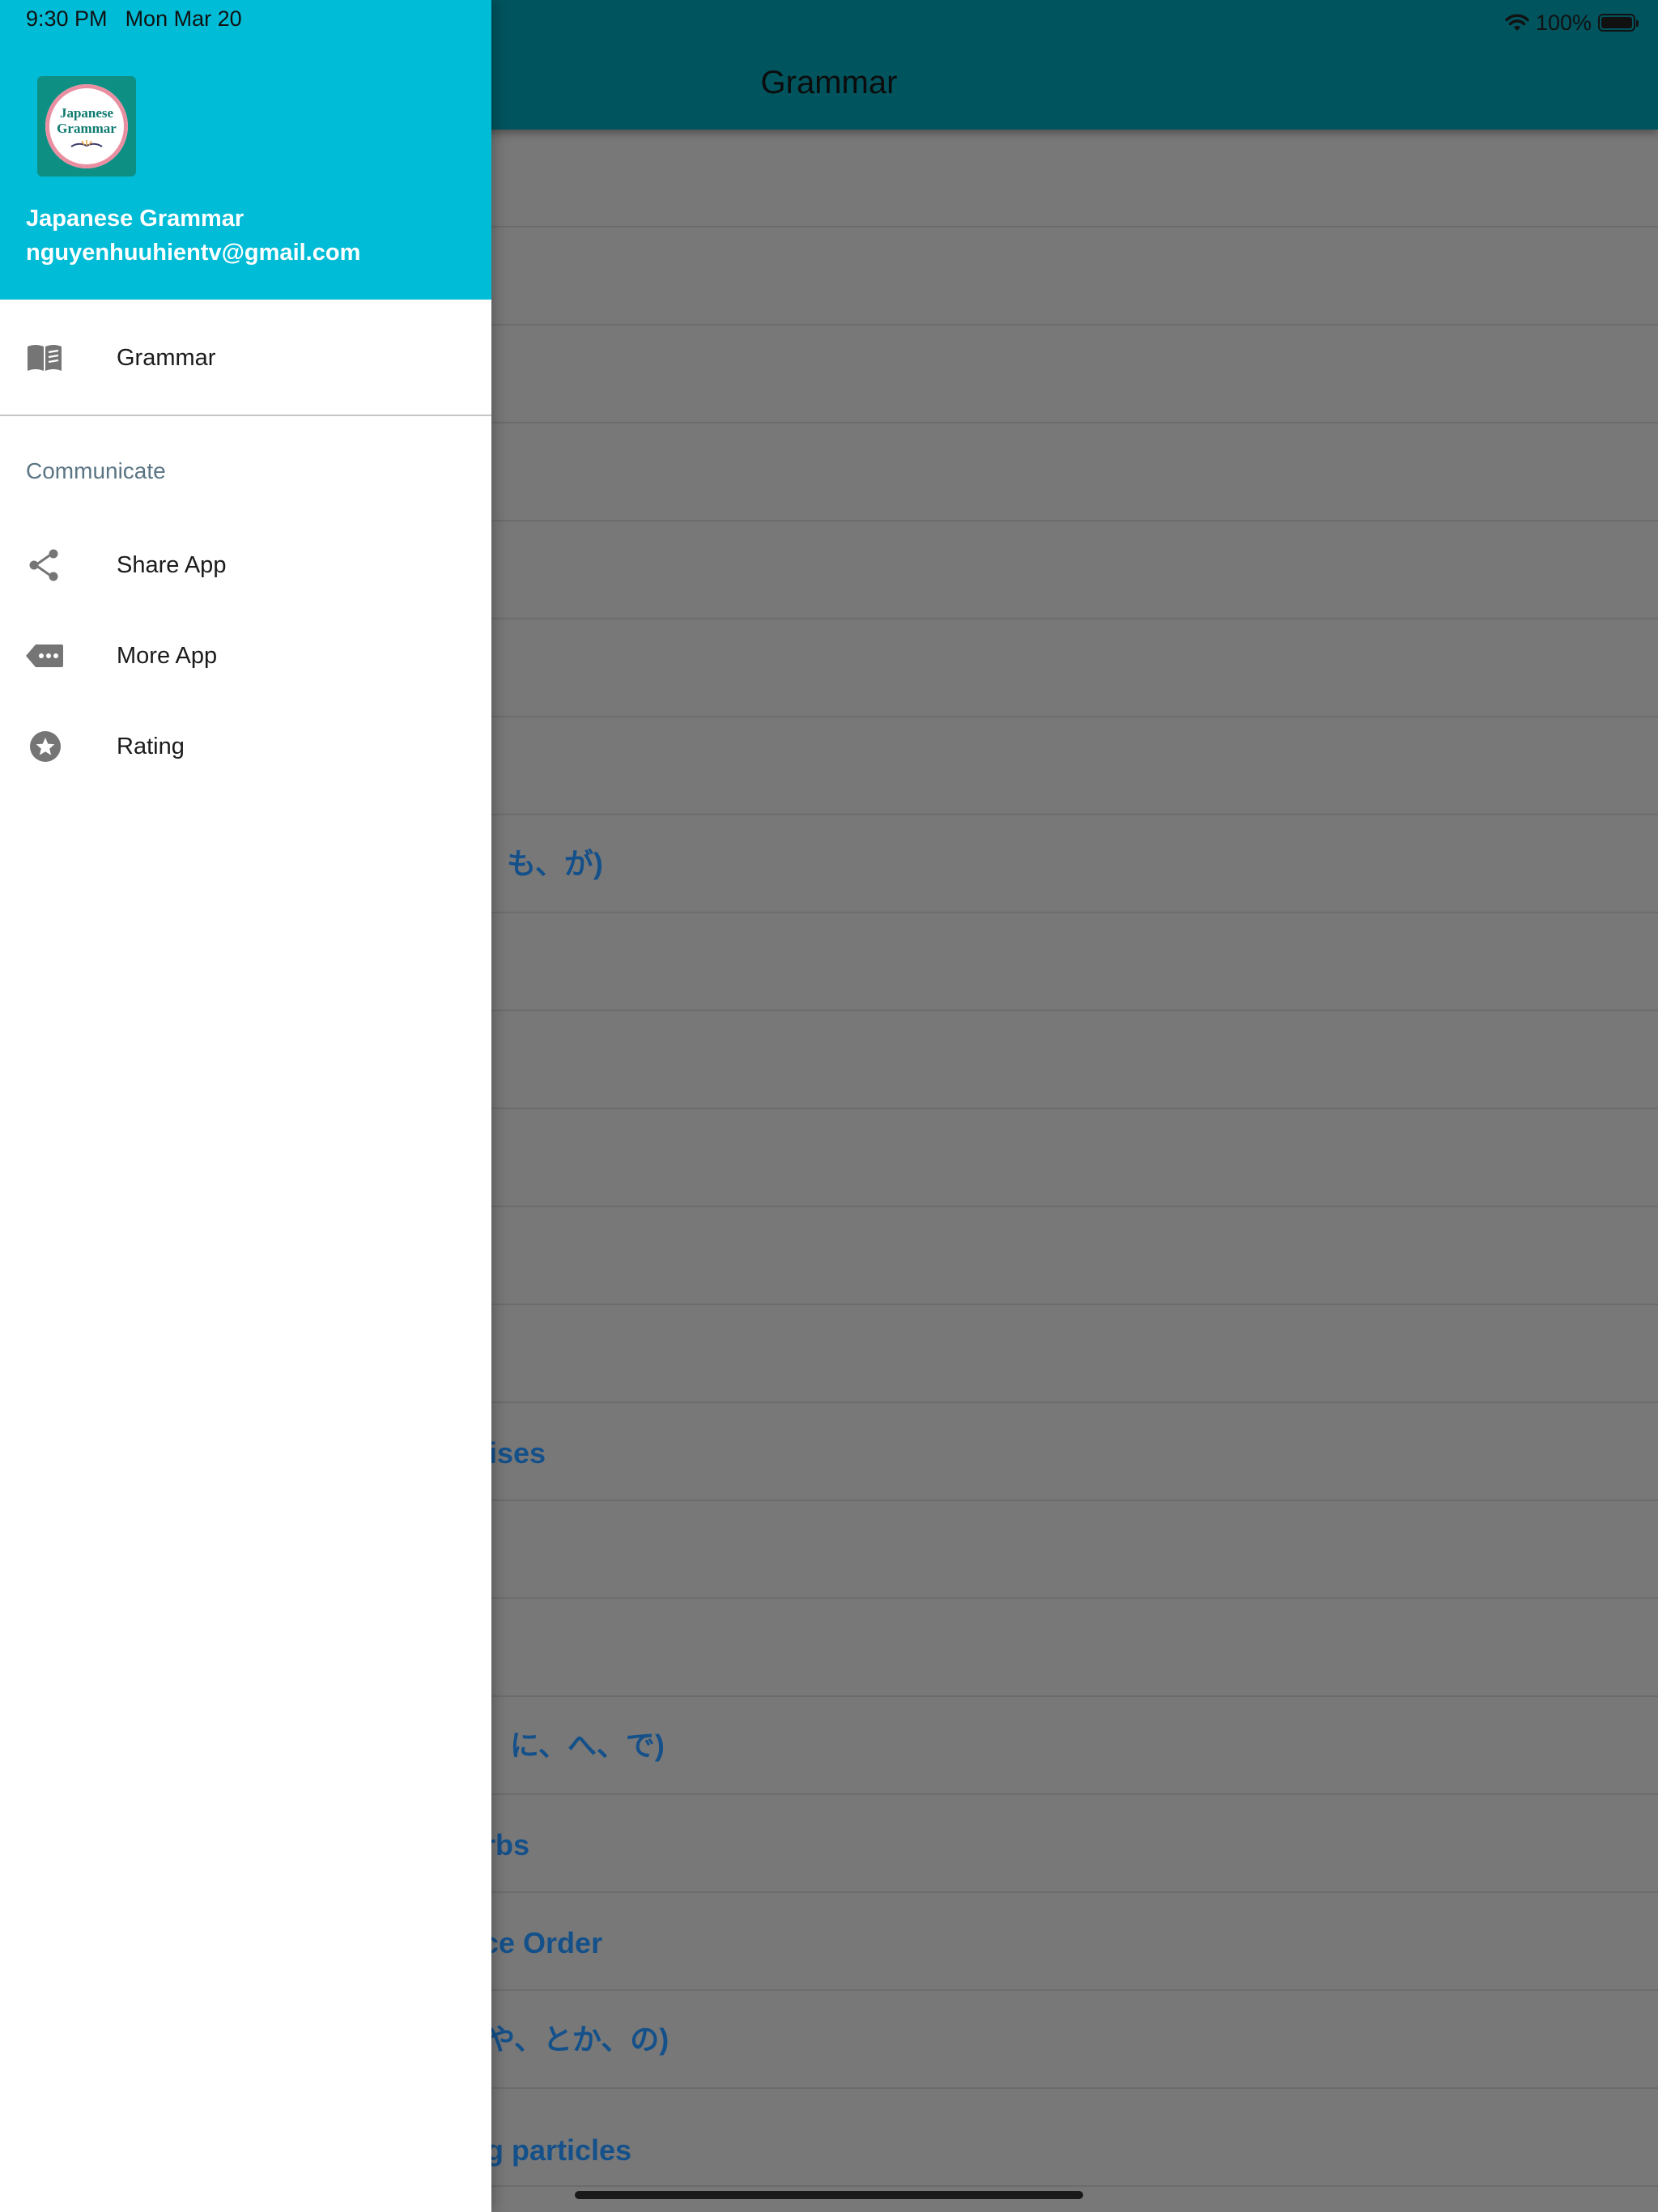 The width and height of the screenshot is (1658, 2212). Describe the element at coordinates (86, 143) in the screenshot. I see `open-book-icon` at that location.